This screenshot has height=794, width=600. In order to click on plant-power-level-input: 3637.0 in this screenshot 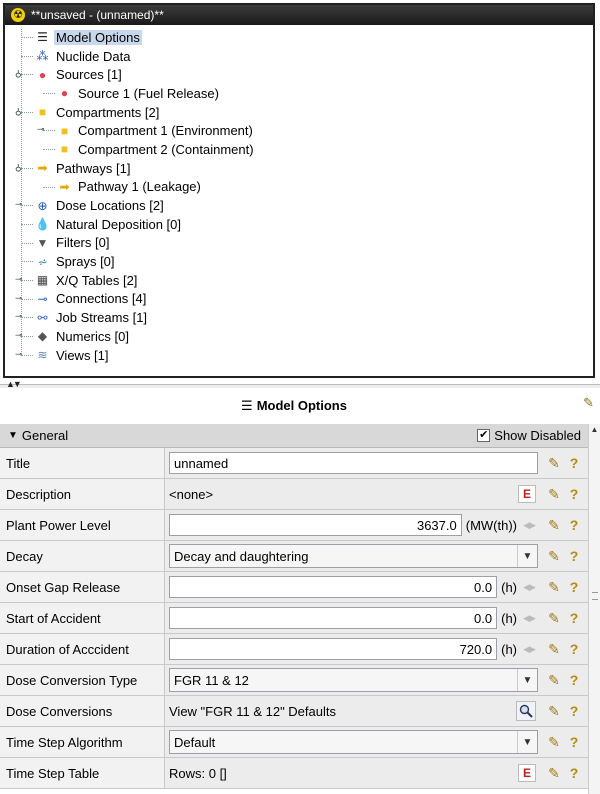, I will do `click(315, 525)`.